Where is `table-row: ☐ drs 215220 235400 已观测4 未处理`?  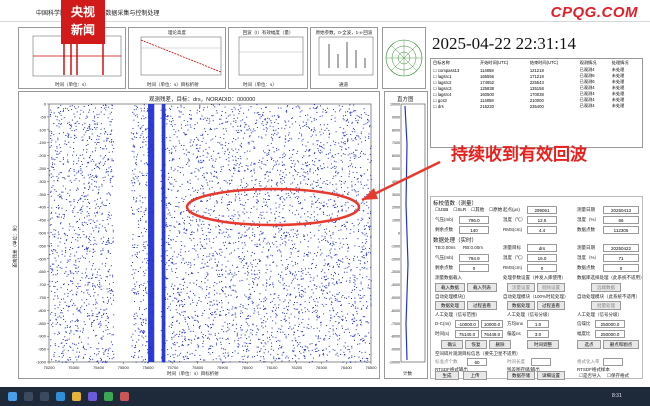
table-row: ☐ drs 215220 235400 已观测4 未处理 is located at coordinates (536, 106).